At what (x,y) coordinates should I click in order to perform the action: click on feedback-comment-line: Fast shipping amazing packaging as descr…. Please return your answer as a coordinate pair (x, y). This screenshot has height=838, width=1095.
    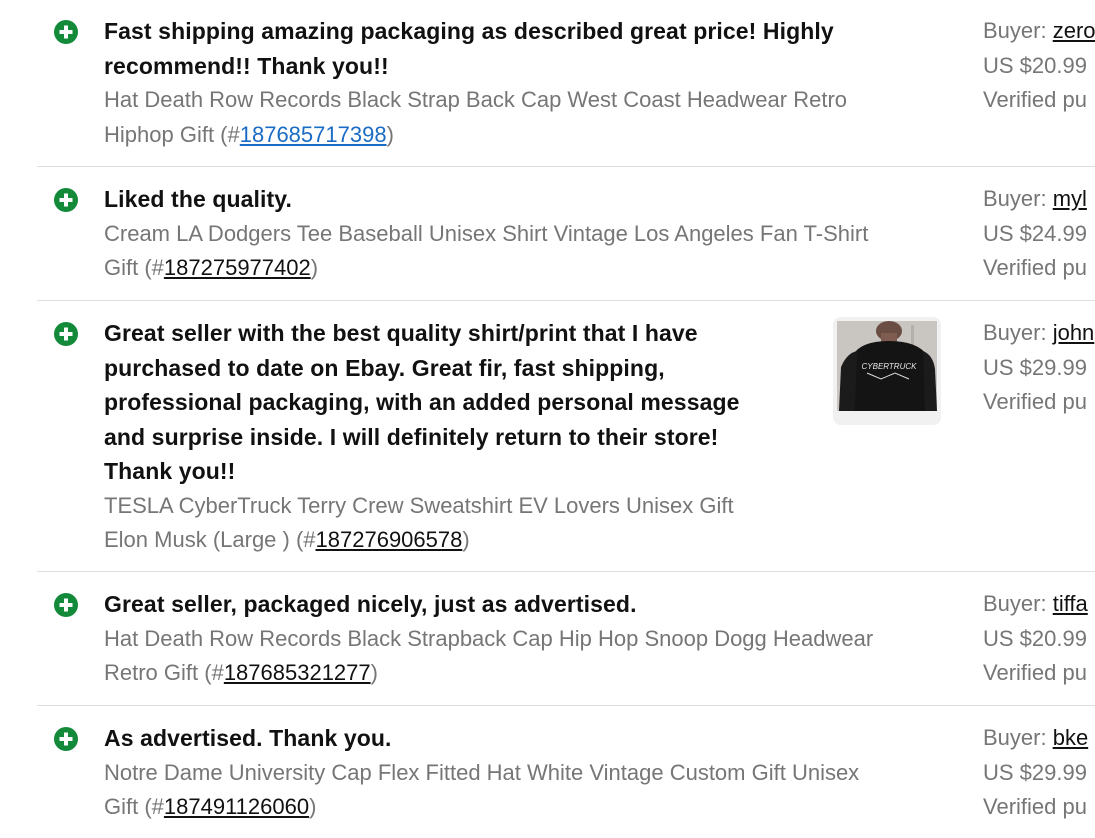
    Looking at the image, I should click on (469, 31).